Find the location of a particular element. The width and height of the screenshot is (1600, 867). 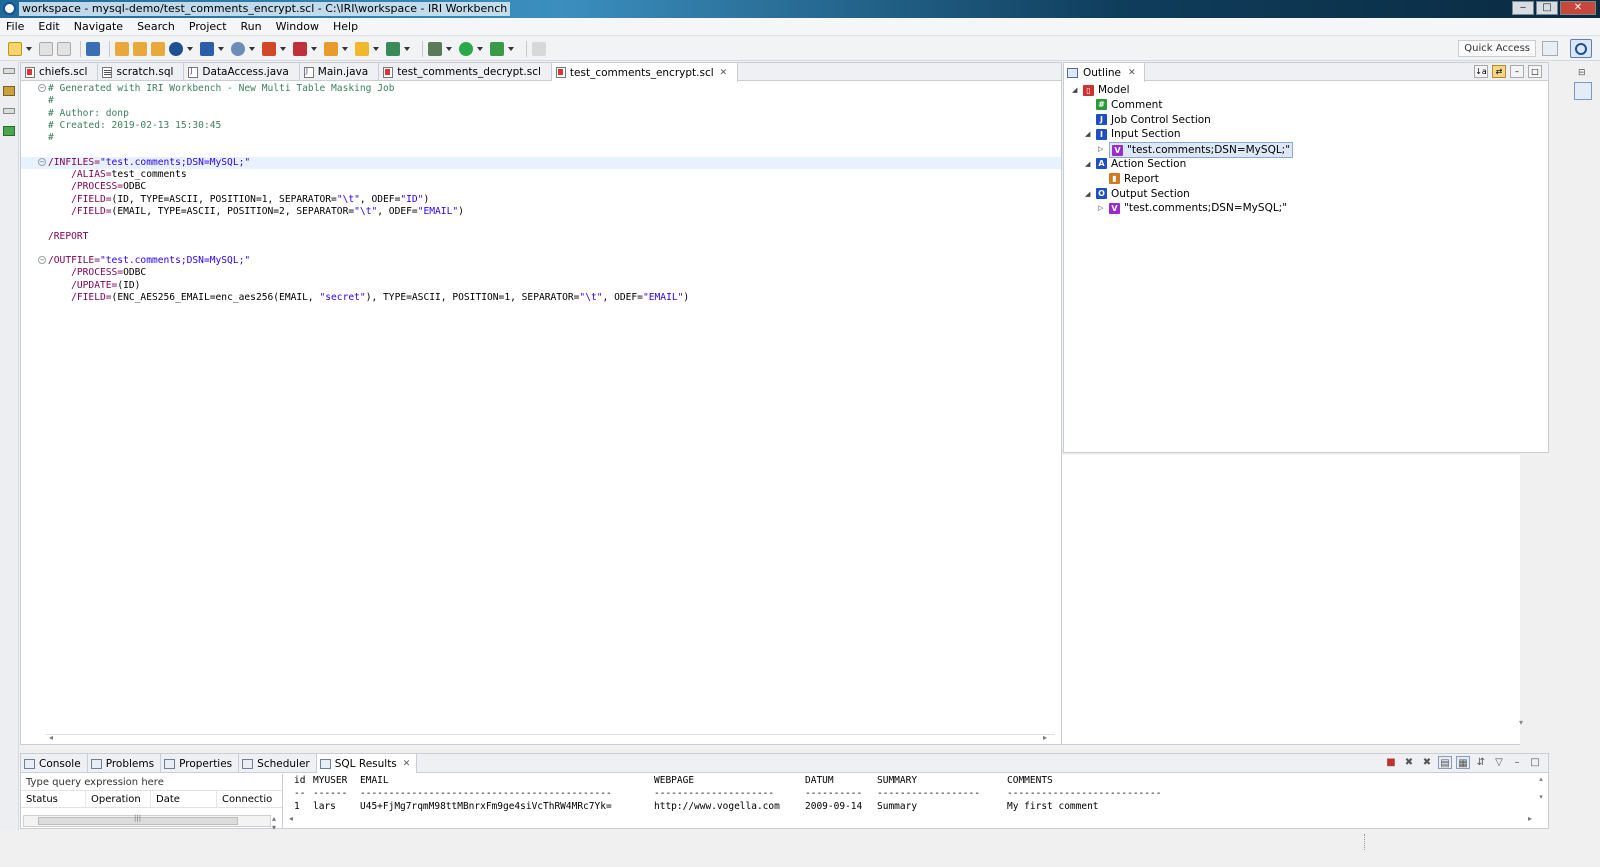

menu-project: Project is located at coordinates (208, 26).